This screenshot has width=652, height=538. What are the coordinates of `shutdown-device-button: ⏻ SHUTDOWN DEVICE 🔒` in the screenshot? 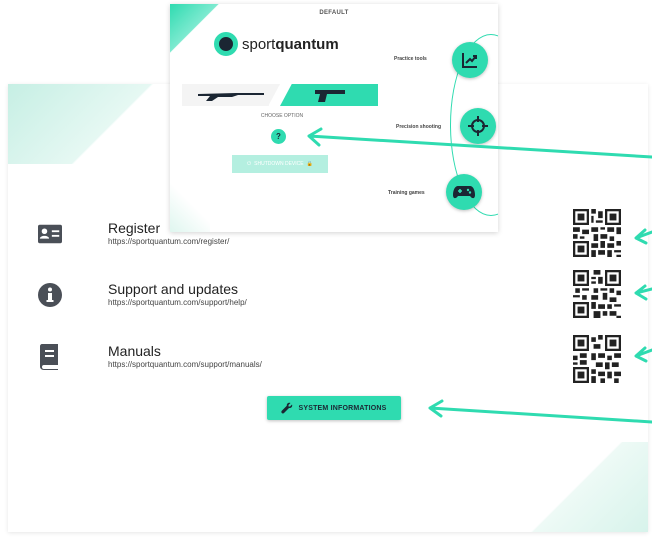 It's located at (280, 164).